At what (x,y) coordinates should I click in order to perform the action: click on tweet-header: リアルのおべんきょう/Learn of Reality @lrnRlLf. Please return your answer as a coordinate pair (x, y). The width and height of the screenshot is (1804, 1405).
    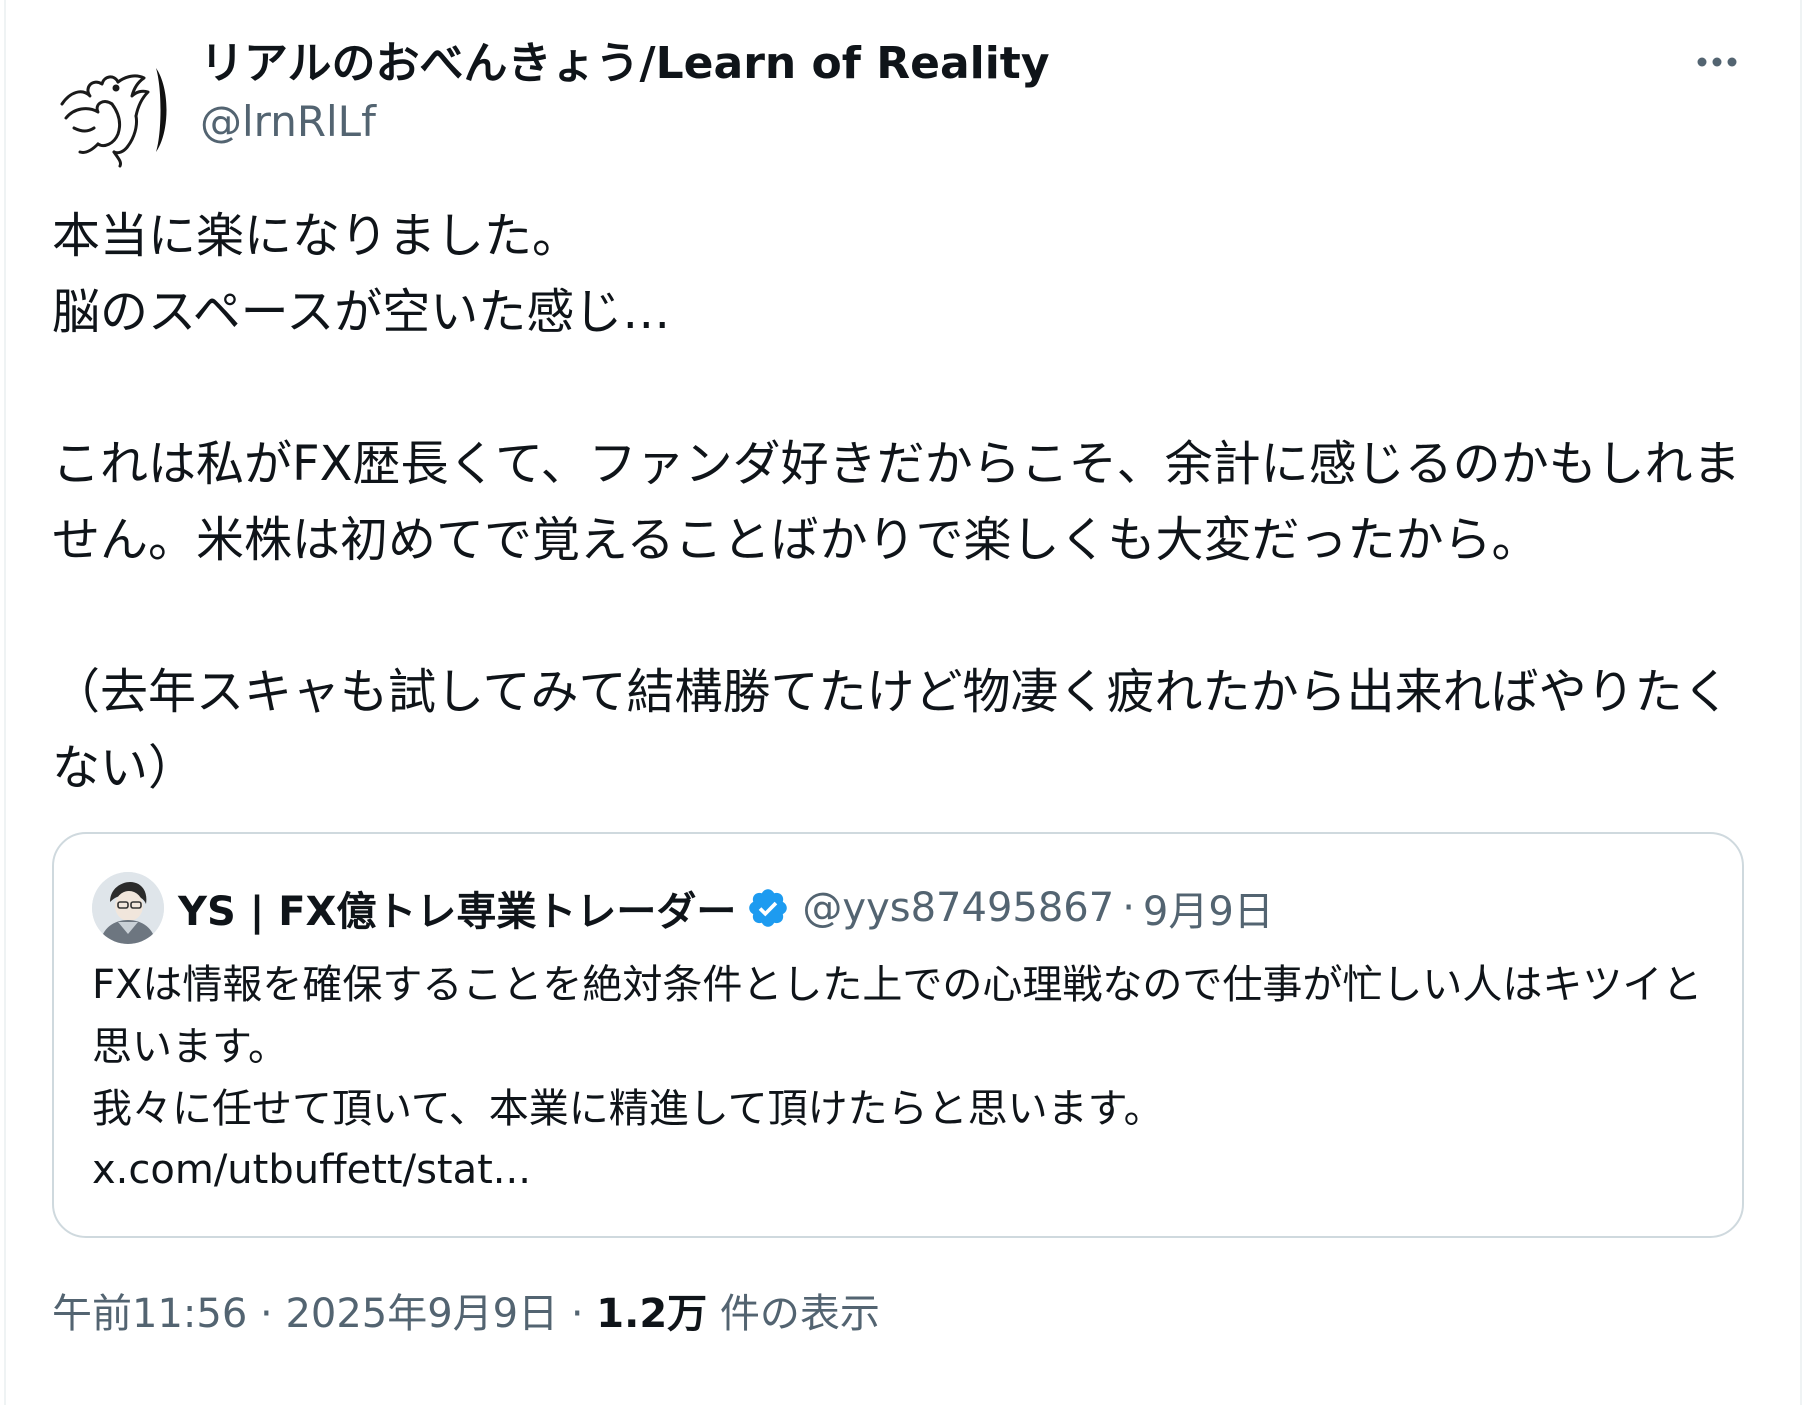
    Looking at the image, I should click on (902, 101).